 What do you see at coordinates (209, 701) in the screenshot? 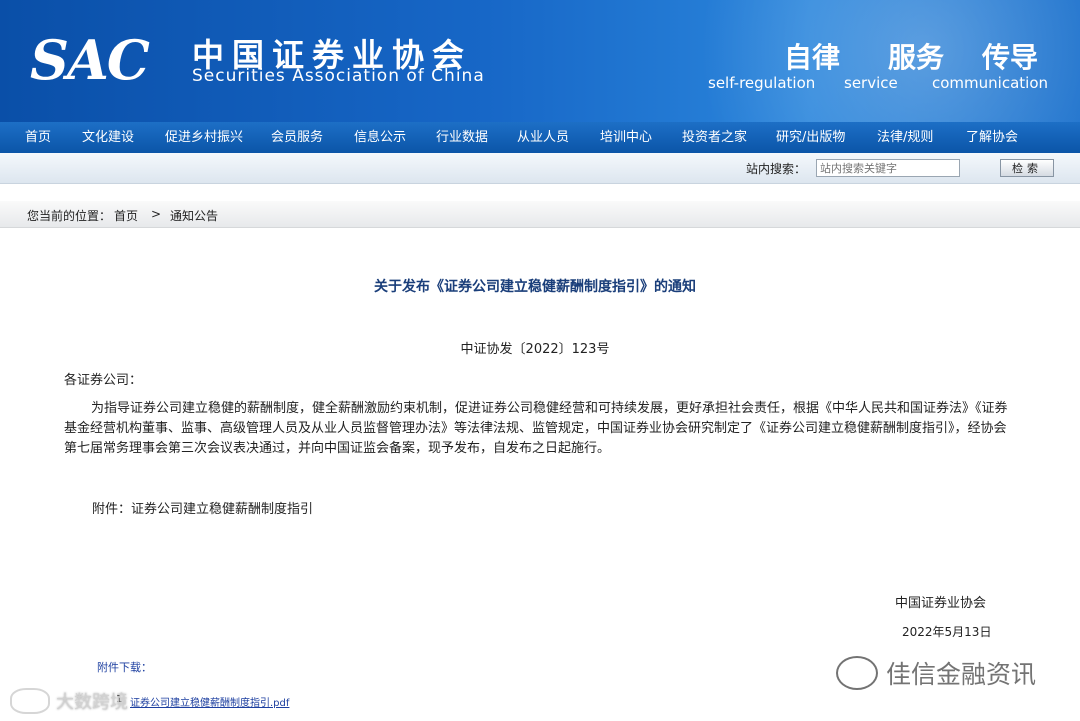
I see `download-link-pdf: 证券公司建立稳健薪酬制度指引.pdf` at bounding box center [209, 701].